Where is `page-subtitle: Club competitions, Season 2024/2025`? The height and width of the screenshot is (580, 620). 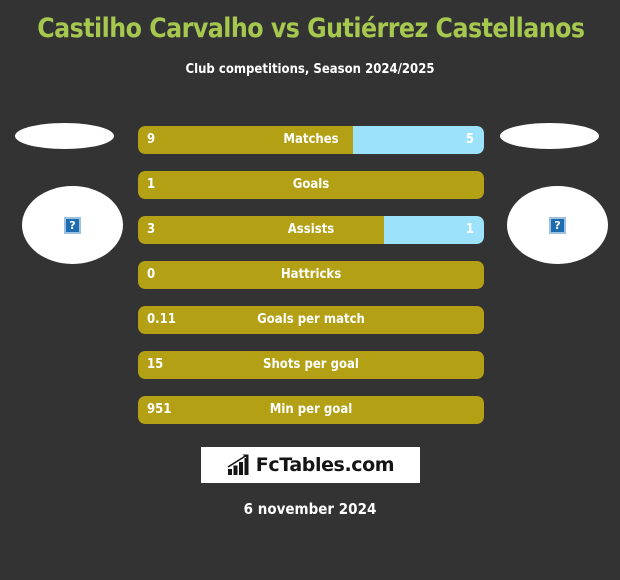
page-subtitle: Club competitions, Season 2024/2025 is located at coordinates (310, 70).